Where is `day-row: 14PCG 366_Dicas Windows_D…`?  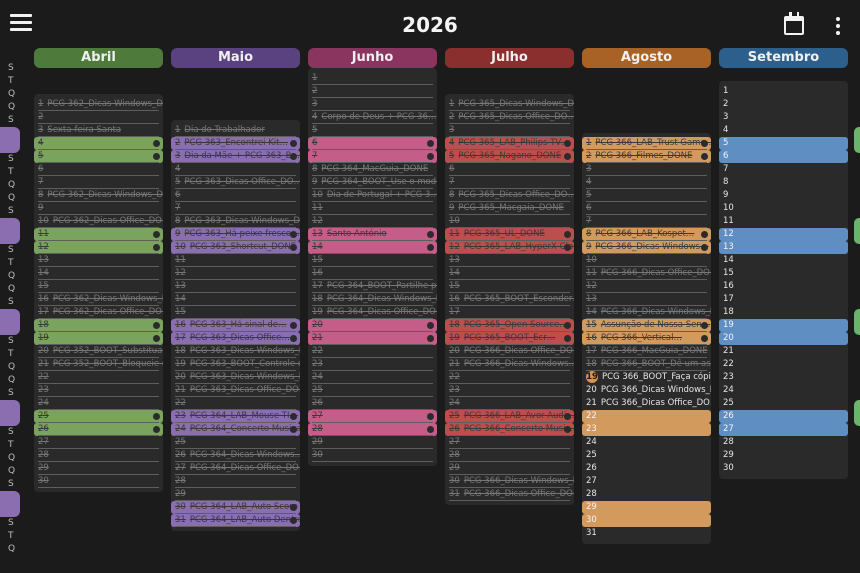
day-row: 14PCG 366_Dicas Windows_D… is located at coordinates (646, 312).